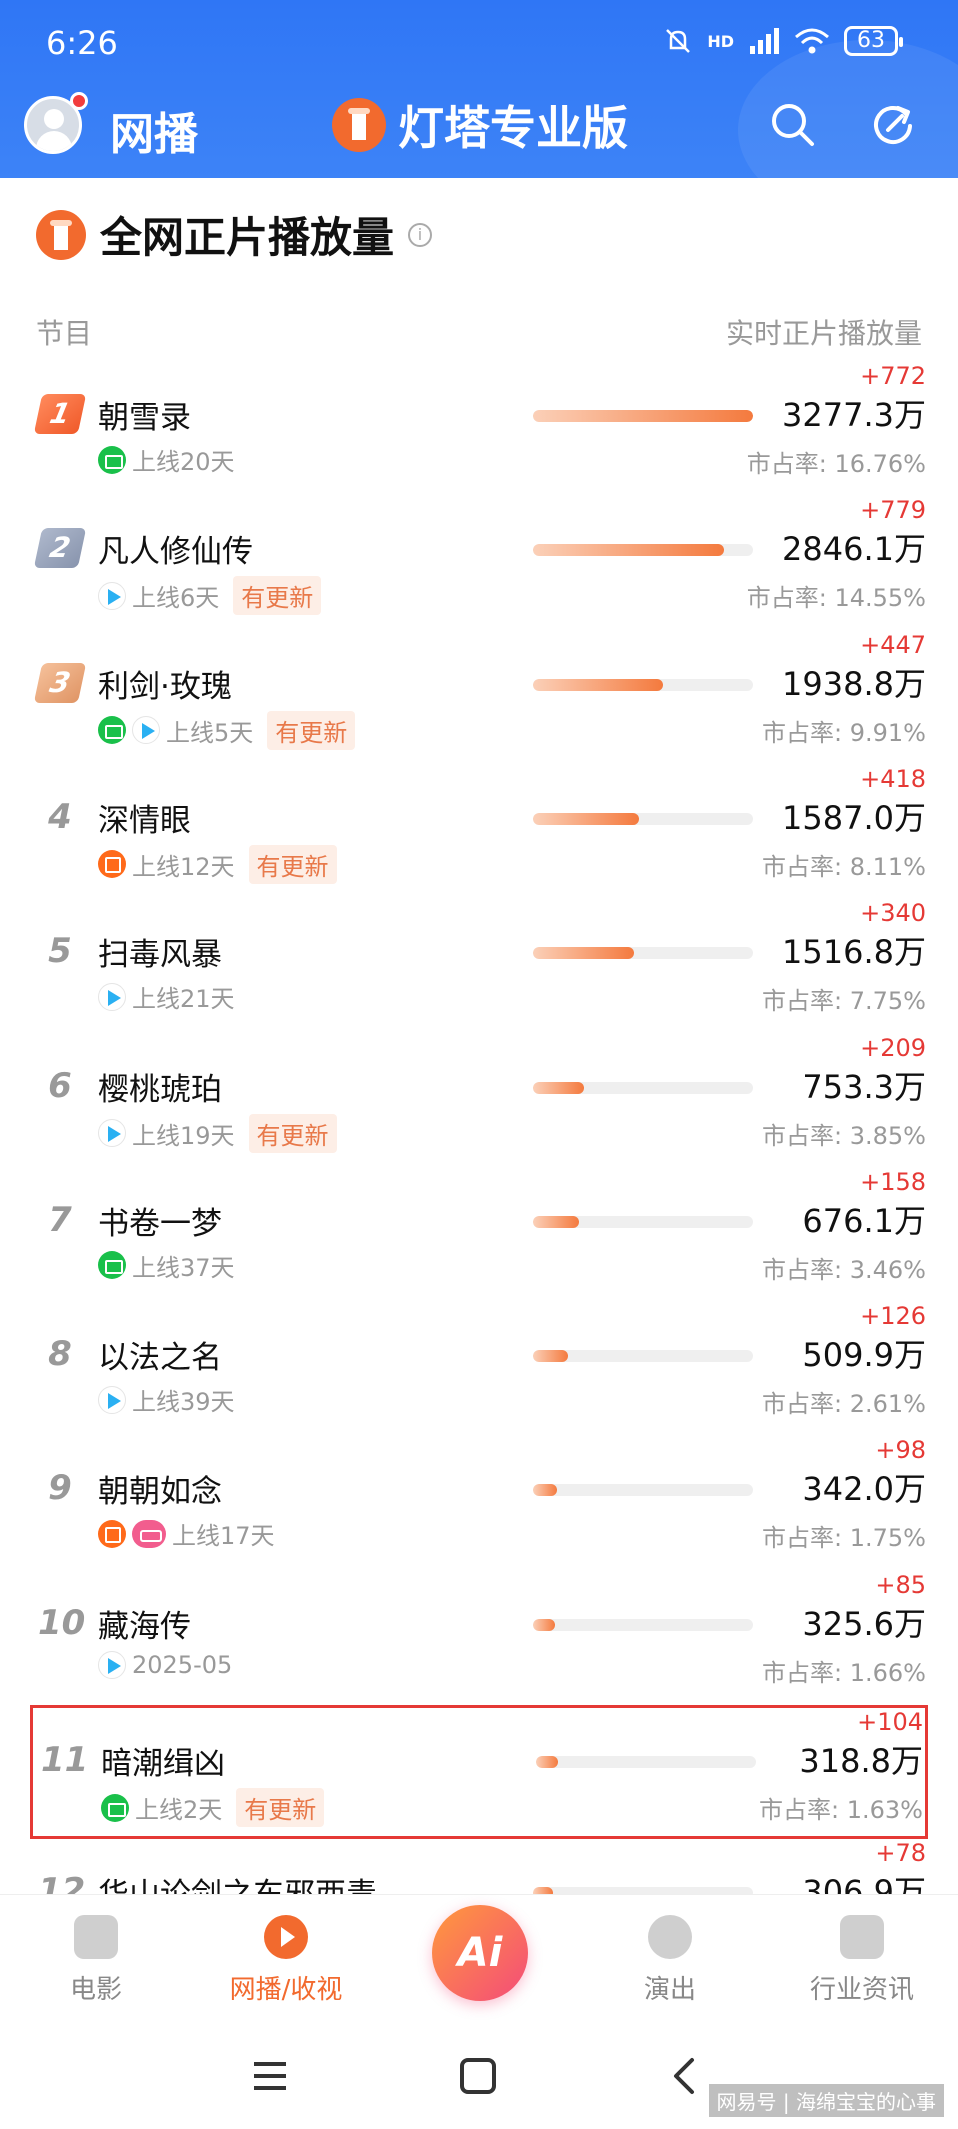  What do you see at coordinates (844, 866) in the screenshot?
I see `market-share: 市占率: 8.11%` at bounding box center [844, 866].